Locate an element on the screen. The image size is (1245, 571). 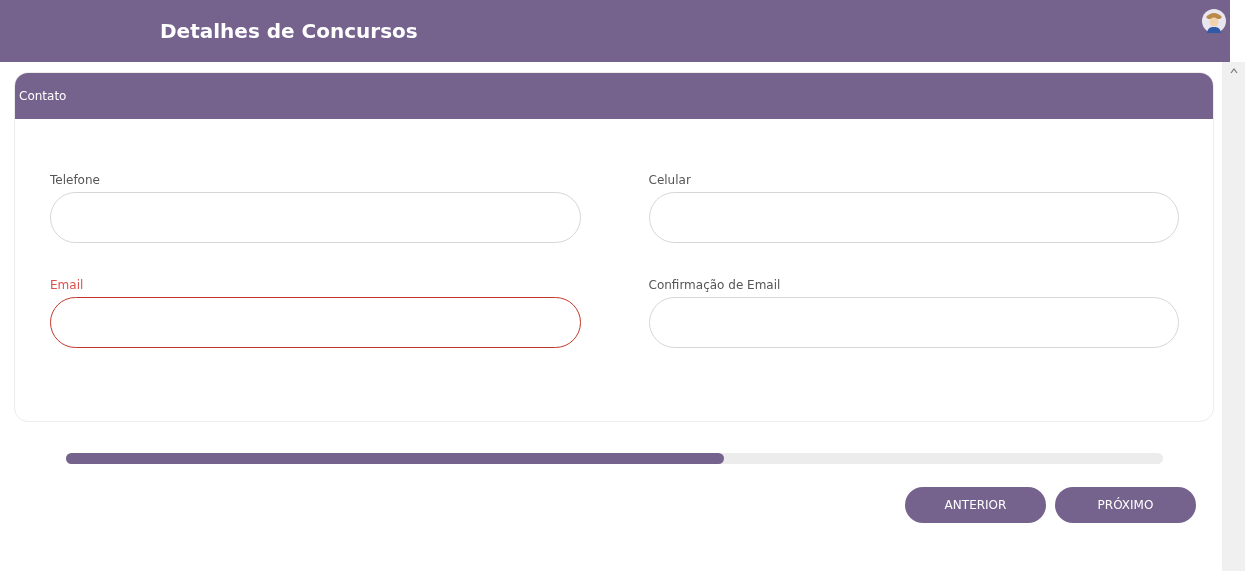
field-label: Email is located at coordinates (67, 285).